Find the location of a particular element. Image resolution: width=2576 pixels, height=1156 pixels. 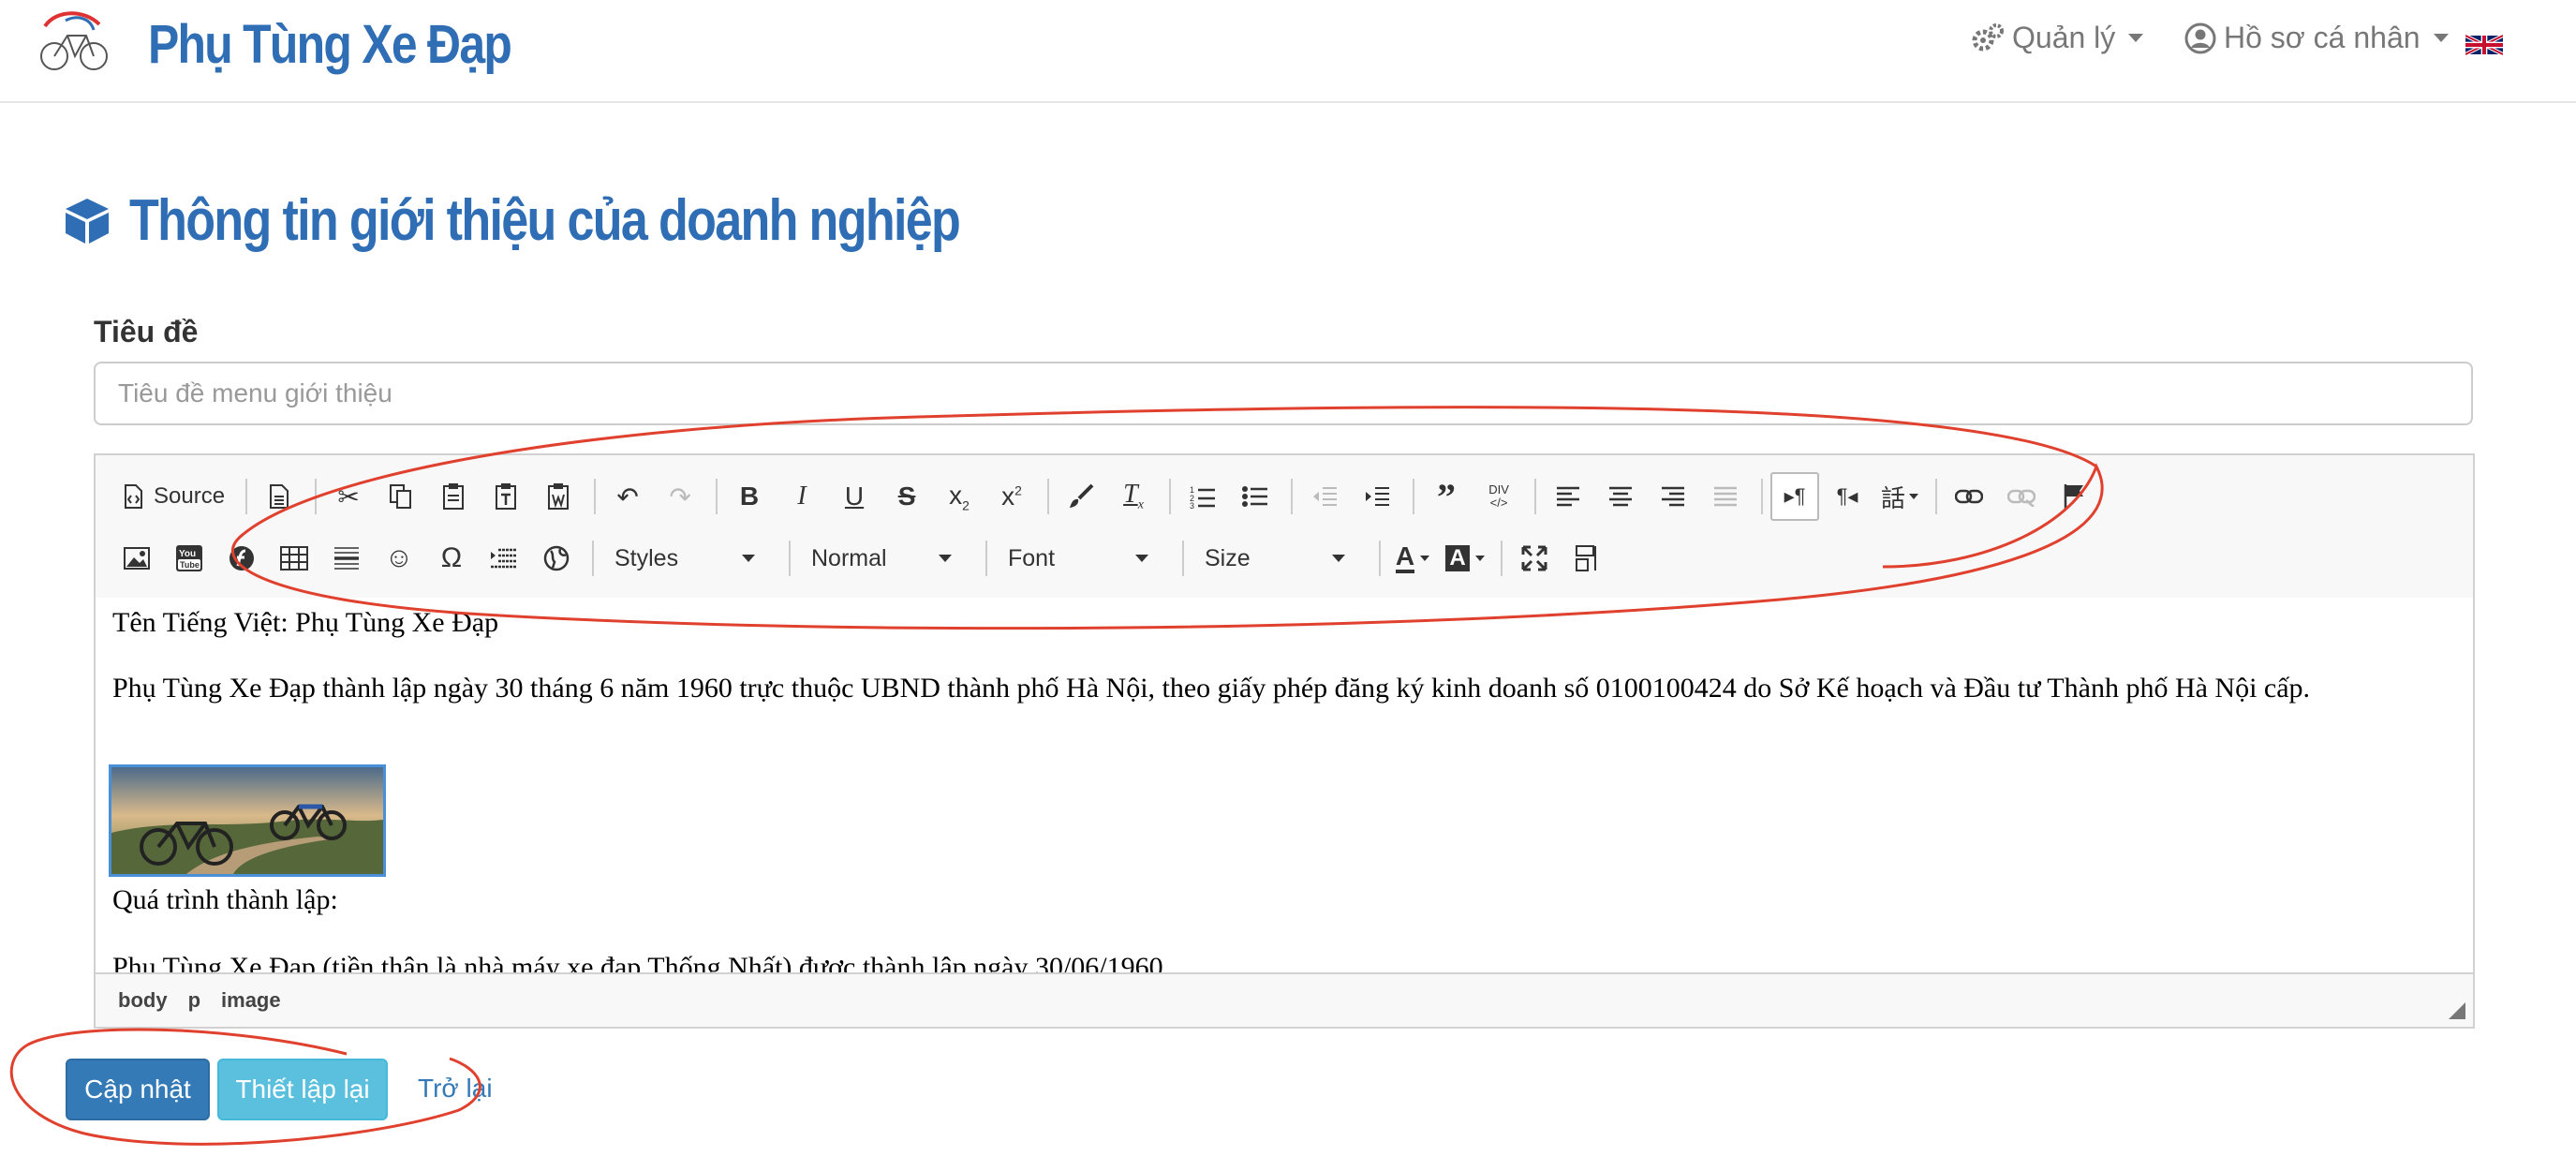

copy-icon is located at coordinates (401, 496).